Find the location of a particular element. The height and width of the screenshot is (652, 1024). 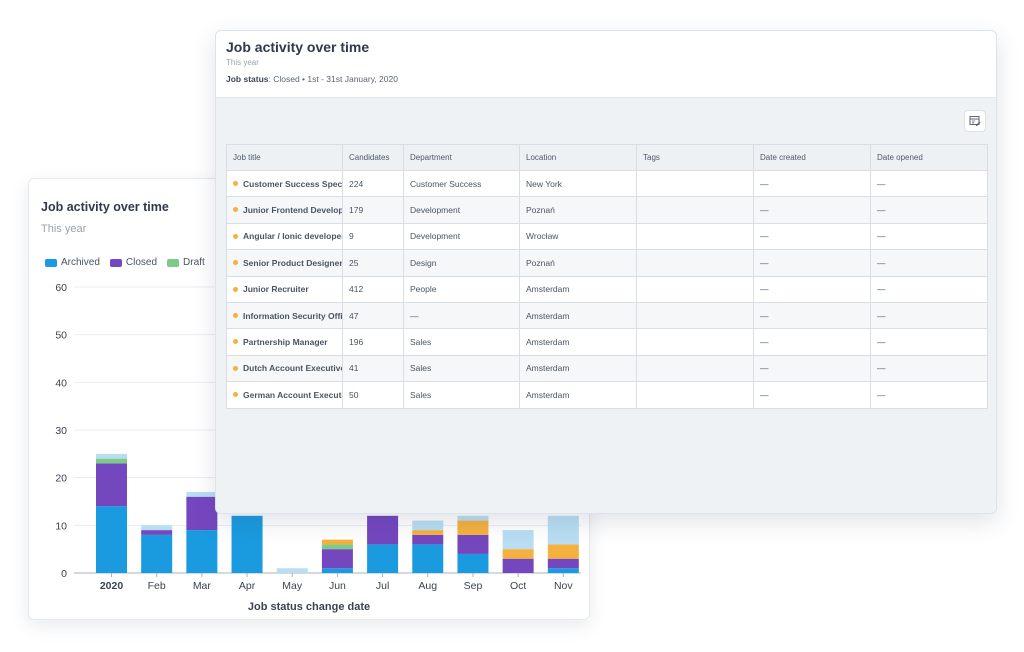

x-tick-label: Oct is located at coordinates (518, 586).